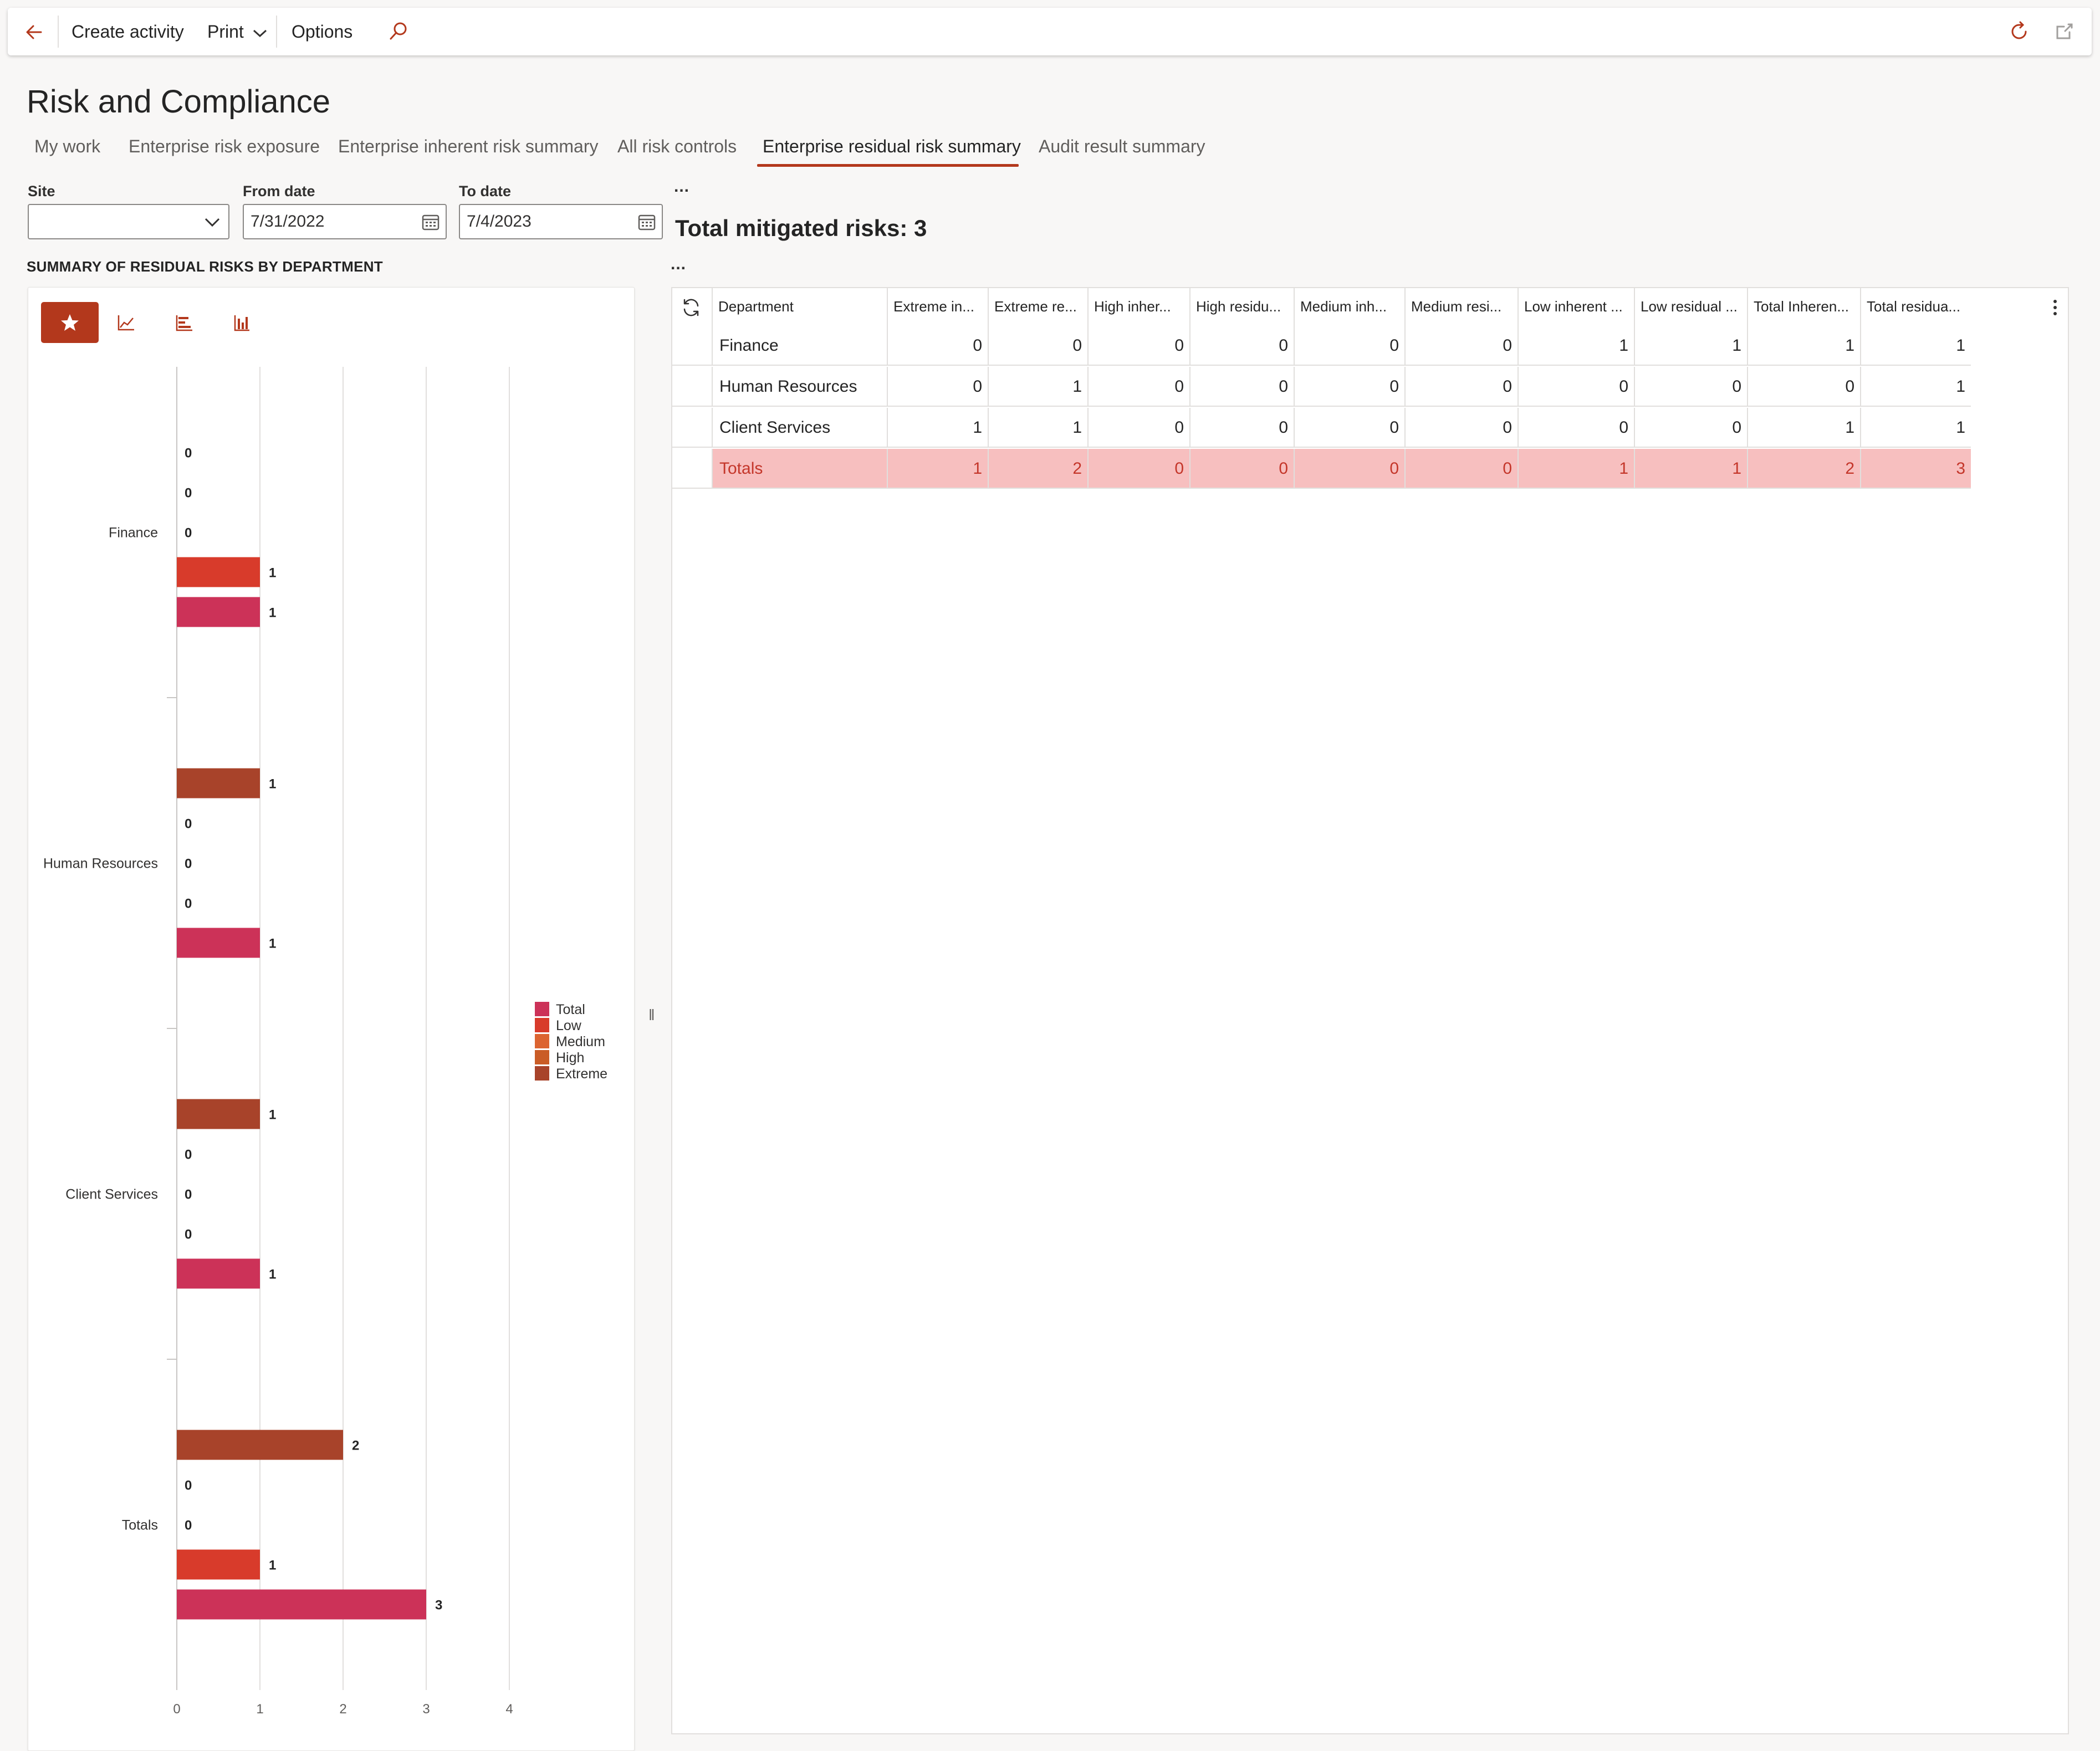 The width and height of the screenshot is (2100, 1751). What do you see at coordinates (128, 221) in the screenshot?
I see `site-dropdown` at bounding box center [128, 221].